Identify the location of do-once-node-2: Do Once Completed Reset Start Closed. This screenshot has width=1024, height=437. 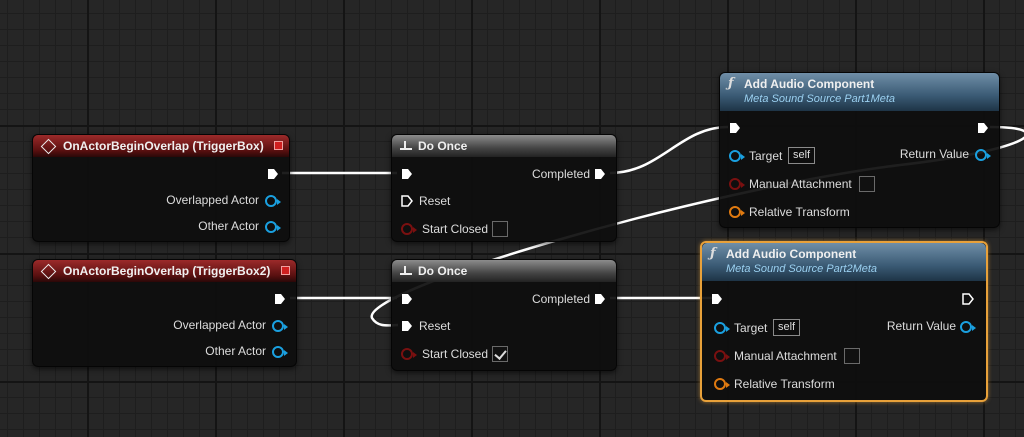
(504, 315).